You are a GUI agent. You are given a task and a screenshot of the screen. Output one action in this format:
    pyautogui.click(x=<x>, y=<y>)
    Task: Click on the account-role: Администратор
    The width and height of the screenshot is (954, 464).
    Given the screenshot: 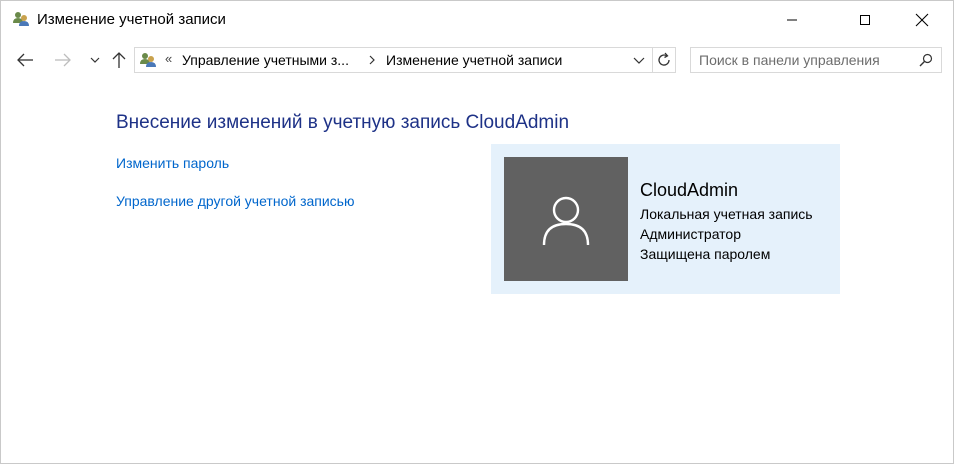 What is the action you would take?
    pyautogui.click(x=691, y=234)
    